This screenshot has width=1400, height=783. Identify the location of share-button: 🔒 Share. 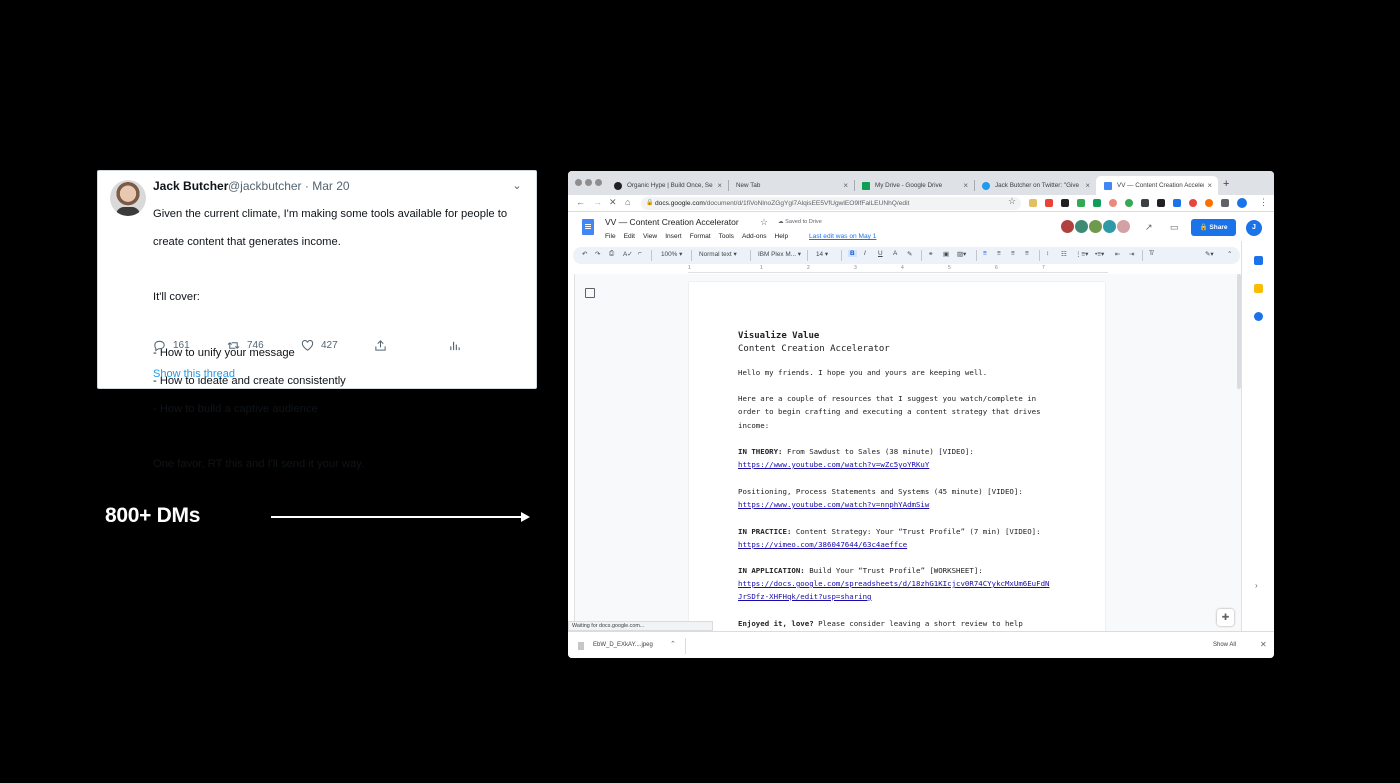
(1213, 227).